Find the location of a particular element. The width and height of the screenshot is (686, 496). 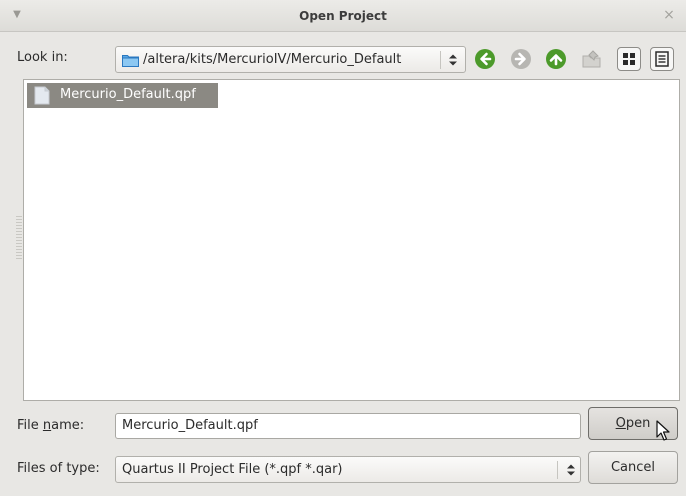

file-name-label: File name: is located at coordinates (50, 425).